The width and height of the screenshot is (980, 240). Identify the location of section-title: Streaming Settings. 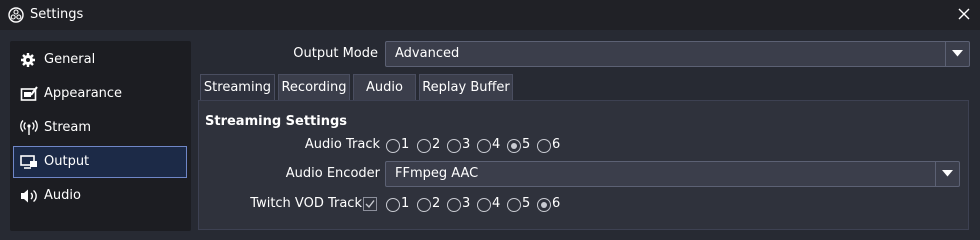
(276, 121).